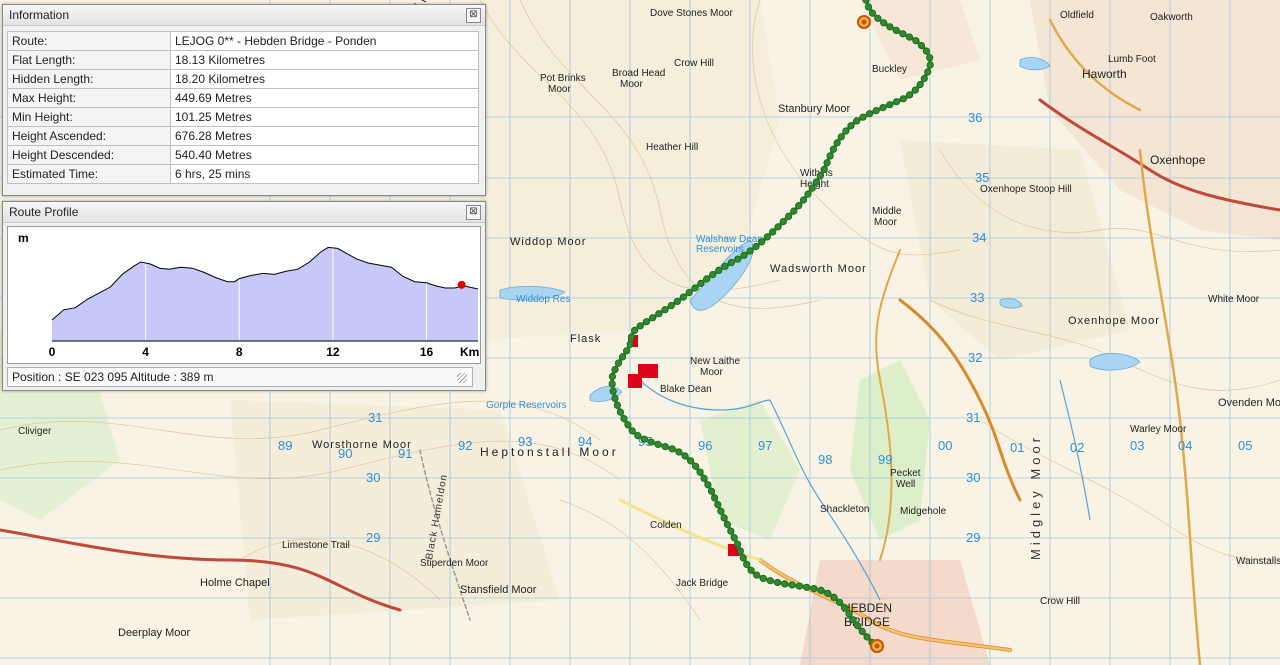 Image resolution: width=1280 pixels, height=665 pixels. Describe the element at coordinates (585, 339) in the screenshot. I see `svg-text: Flask` at that location.